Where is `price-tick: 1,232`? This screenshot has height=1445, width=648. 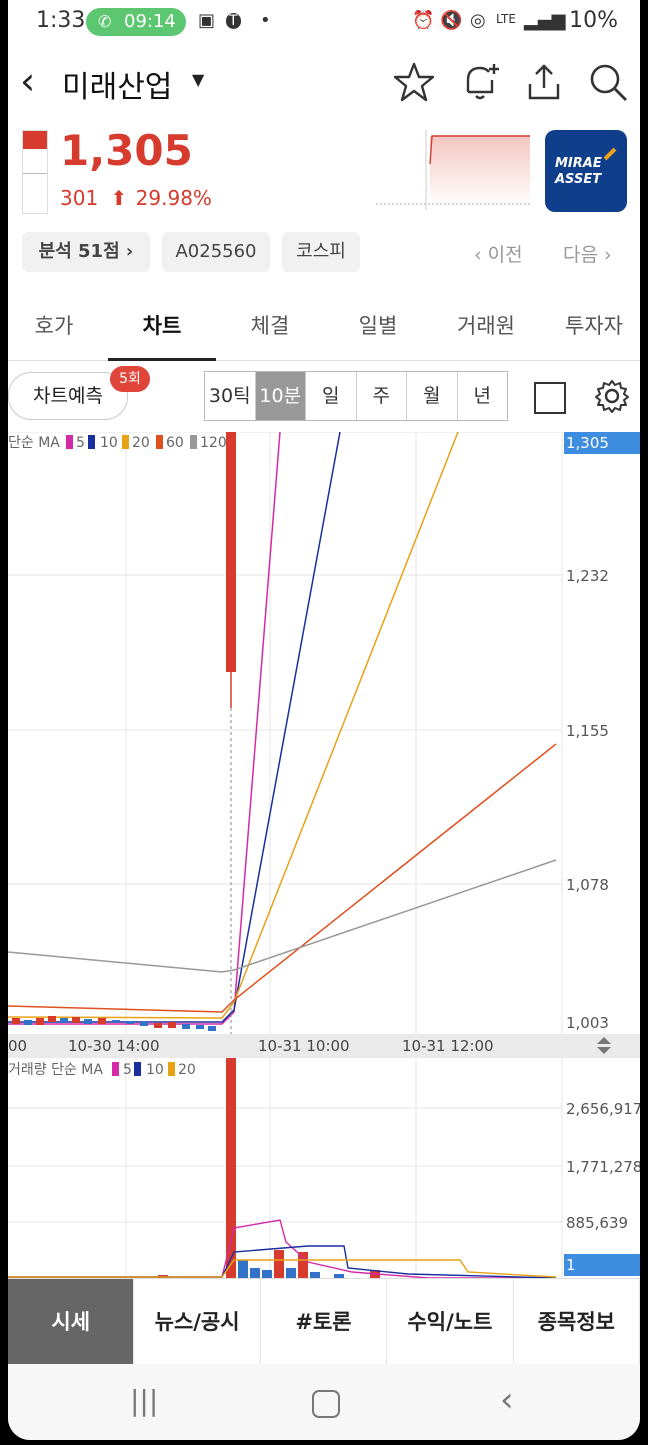
price-tick: 1,232 is located at coordinates (587, 576).